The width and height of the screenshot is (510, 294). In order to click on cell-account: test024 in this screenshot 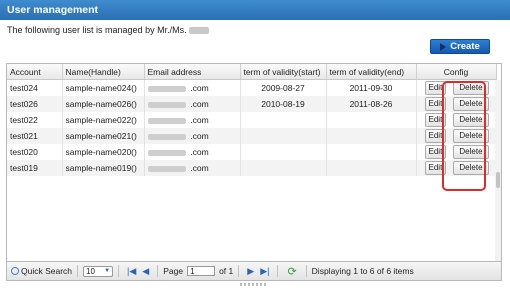, I will do `click(35, 87)`.